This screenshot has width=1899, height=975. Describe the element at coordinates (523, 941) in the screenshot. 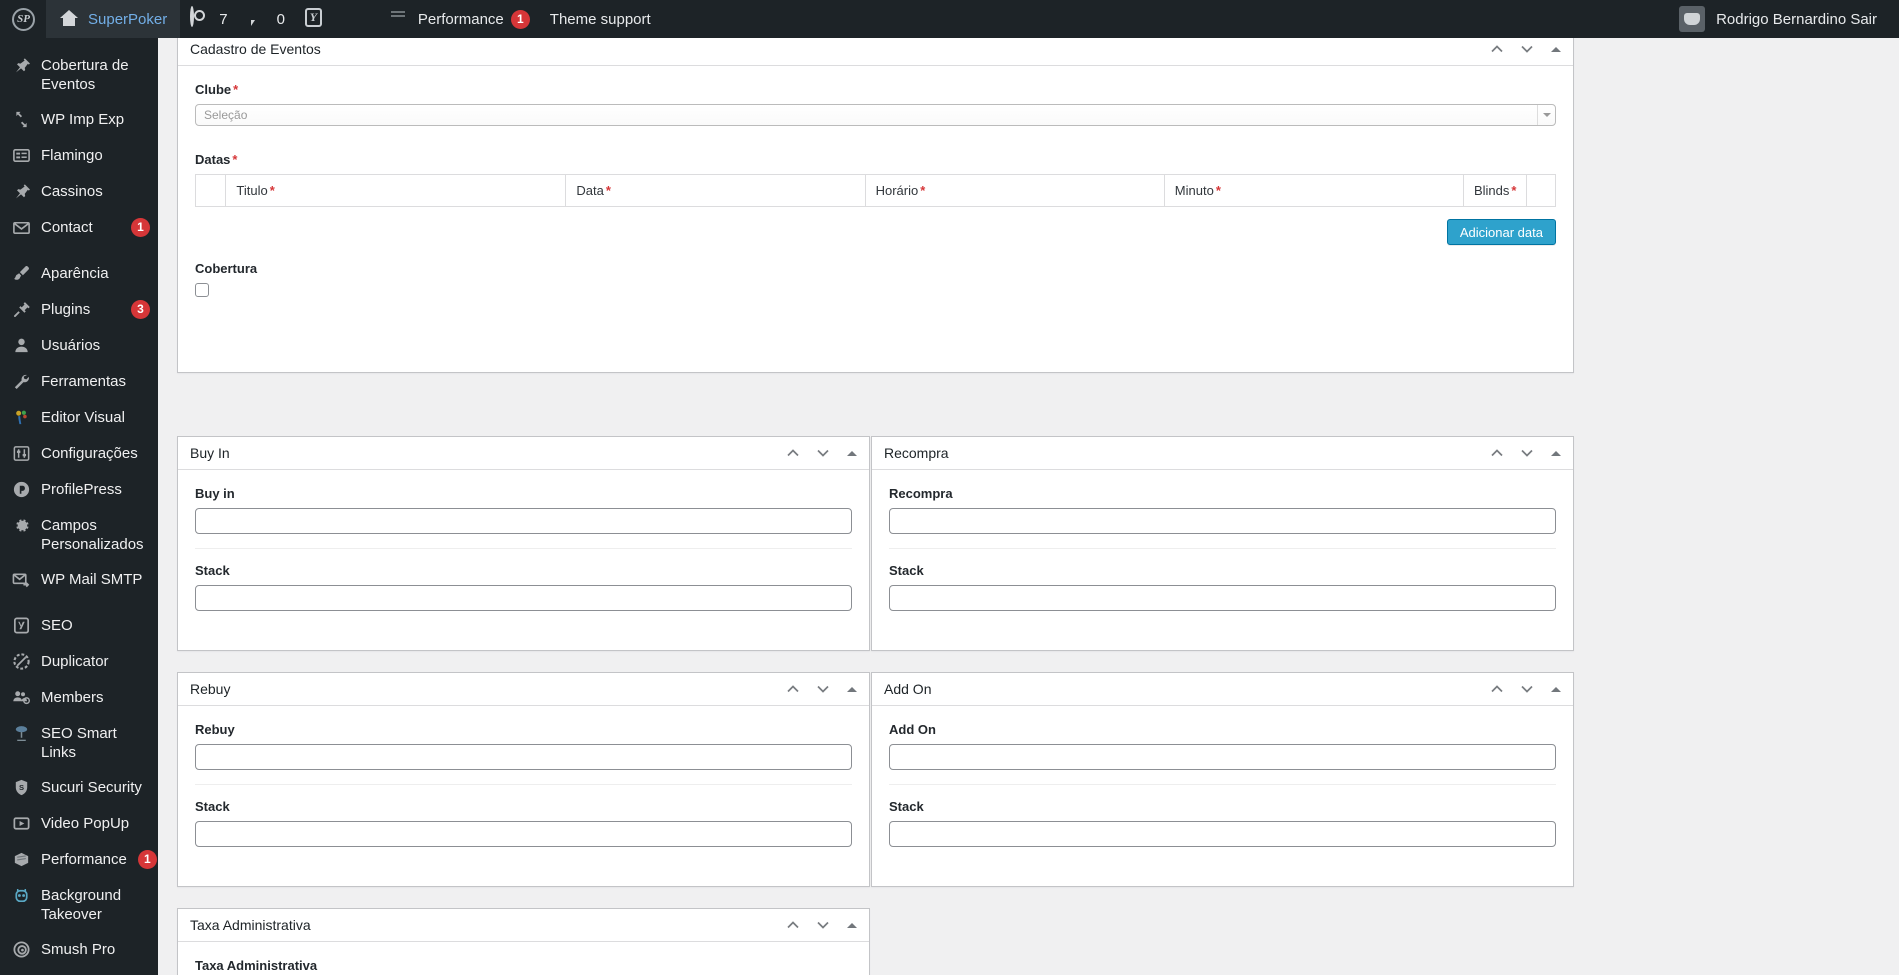

I see `panel-taxa-administrativa: Taxa Administrativa Taxa Administrativa` at that location.